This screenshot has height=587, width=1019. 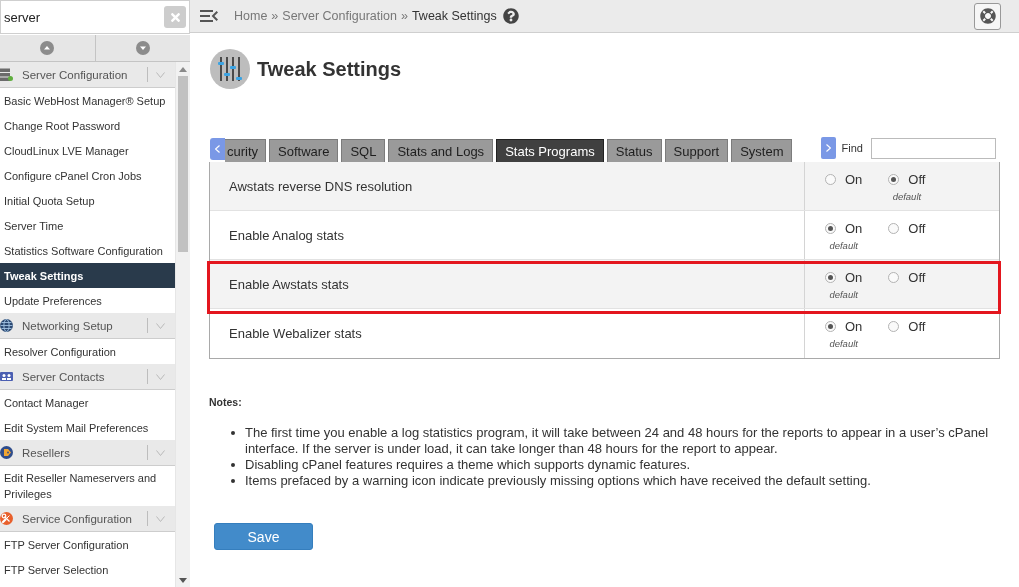 I want to click on scroll-up-icon, so click(x=183, y=69).